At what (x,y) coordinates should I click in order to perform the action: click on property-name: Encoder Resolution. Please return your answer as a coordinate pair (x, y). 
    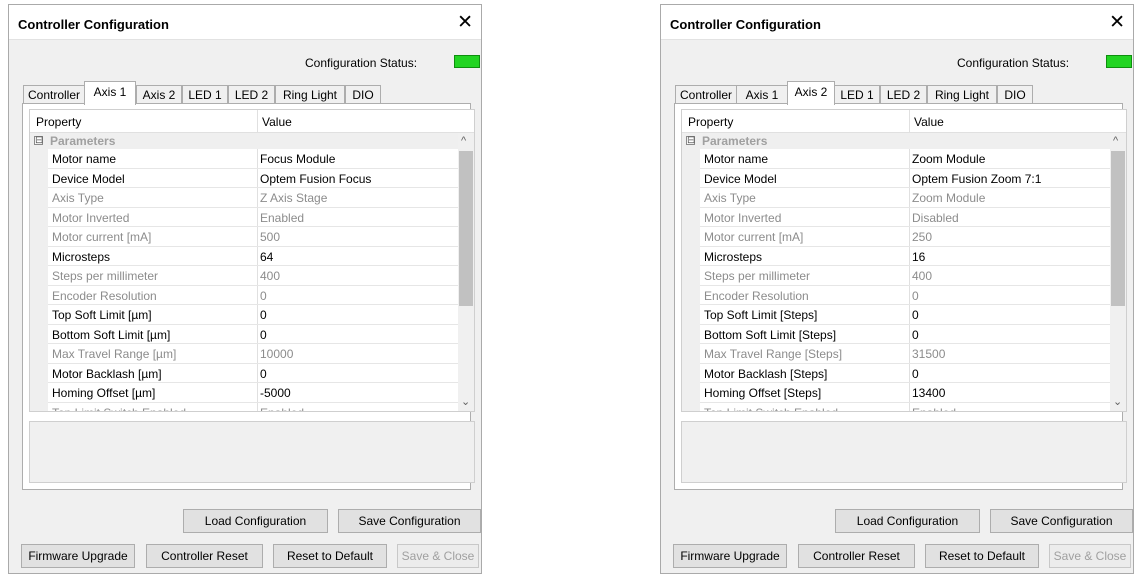
    Looking at the image, I should click on (756, 295).